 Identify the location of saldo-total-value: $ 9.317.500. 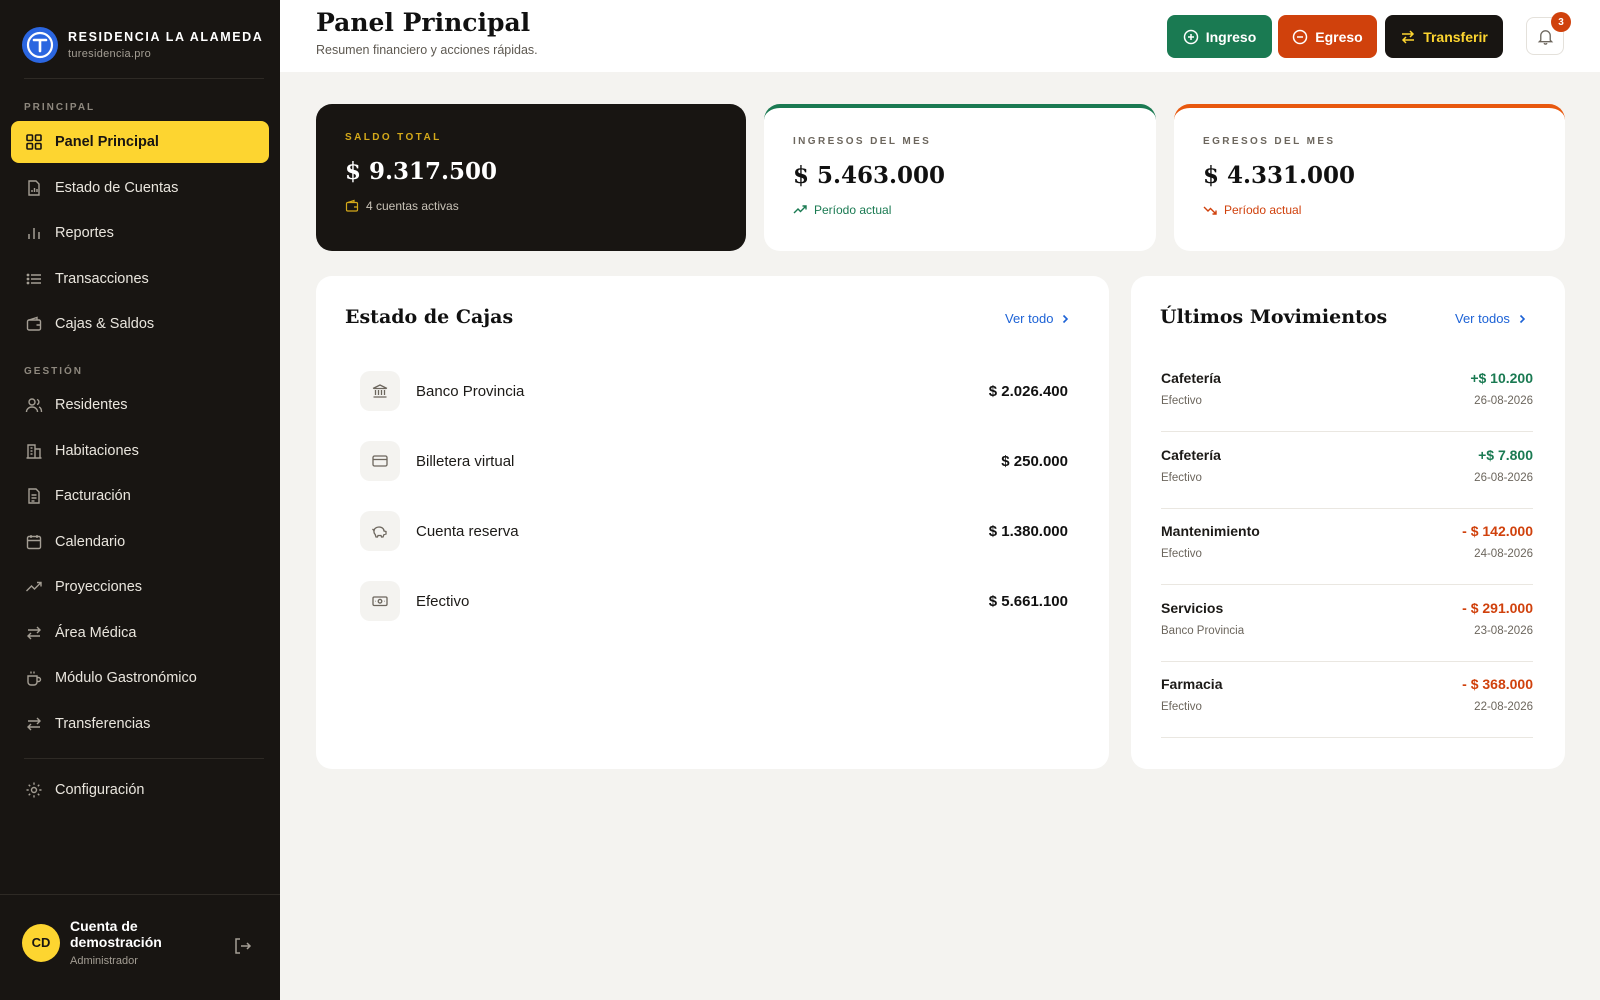
(421, 171).